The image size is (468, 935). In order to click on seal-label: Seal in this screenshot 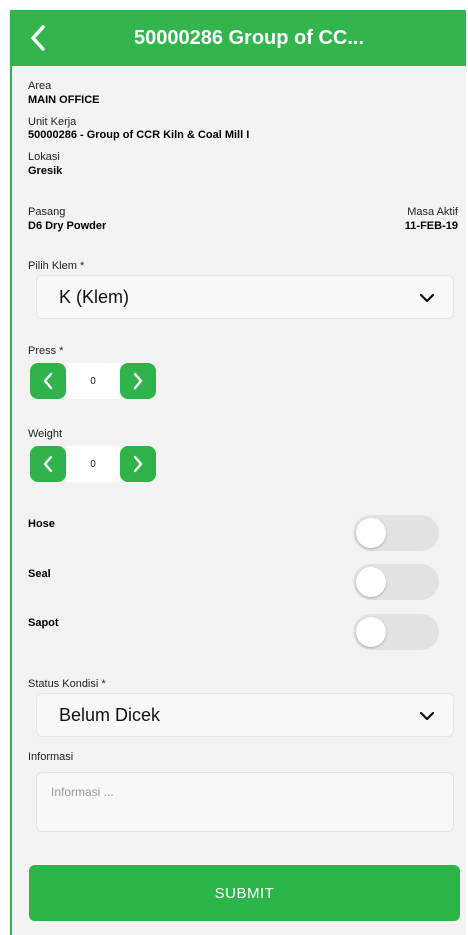, I will do `click(39, 574)`.